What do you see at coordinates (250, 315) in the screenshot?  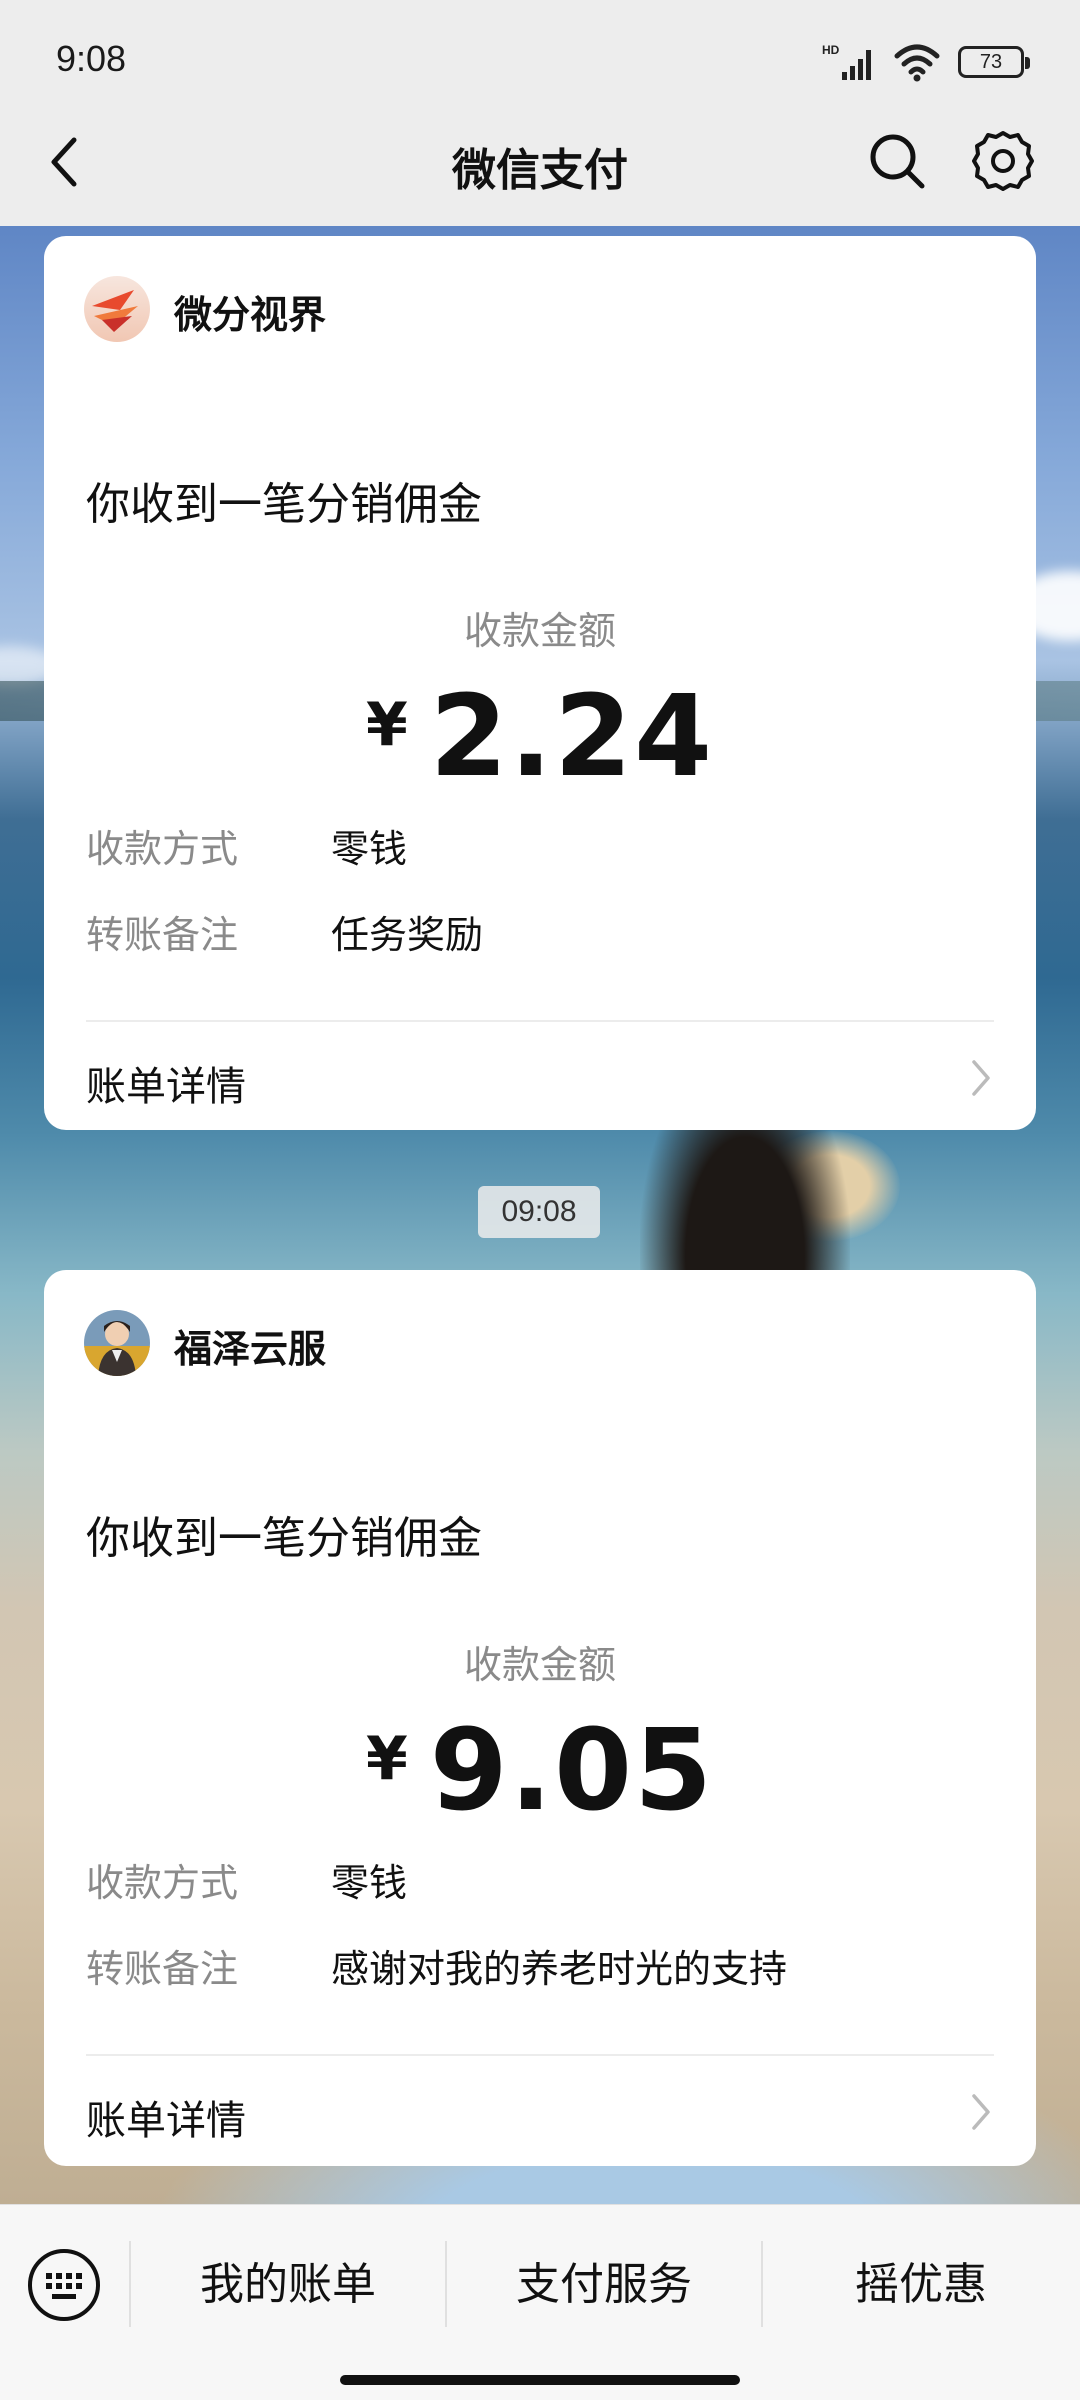 I see `merchant-name: 微分视界` at bounding box center [250, 315].